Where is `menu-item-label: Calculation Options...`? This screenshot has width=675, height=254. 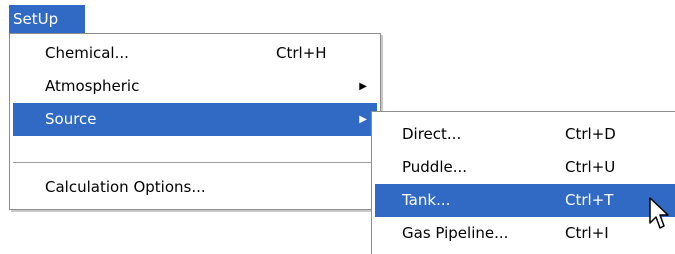 menu-item-label: Calculation Options... is located at coordinates (125, 187).